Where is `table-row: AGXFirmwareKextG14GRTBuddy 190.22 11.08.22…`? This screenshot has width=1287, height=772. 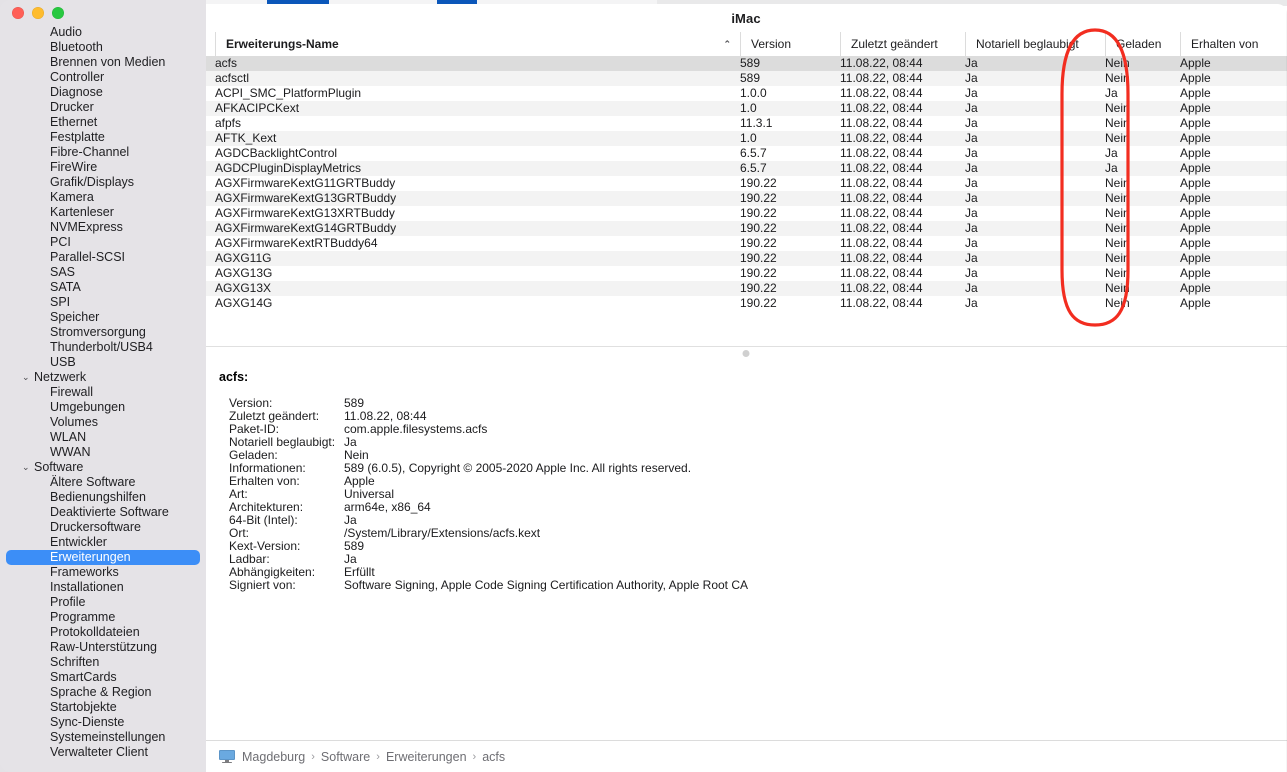
table-row: AGXFirmwareKextG14GRTBuddy 190.22 11.08.22… is located at coordinates (746, 228).